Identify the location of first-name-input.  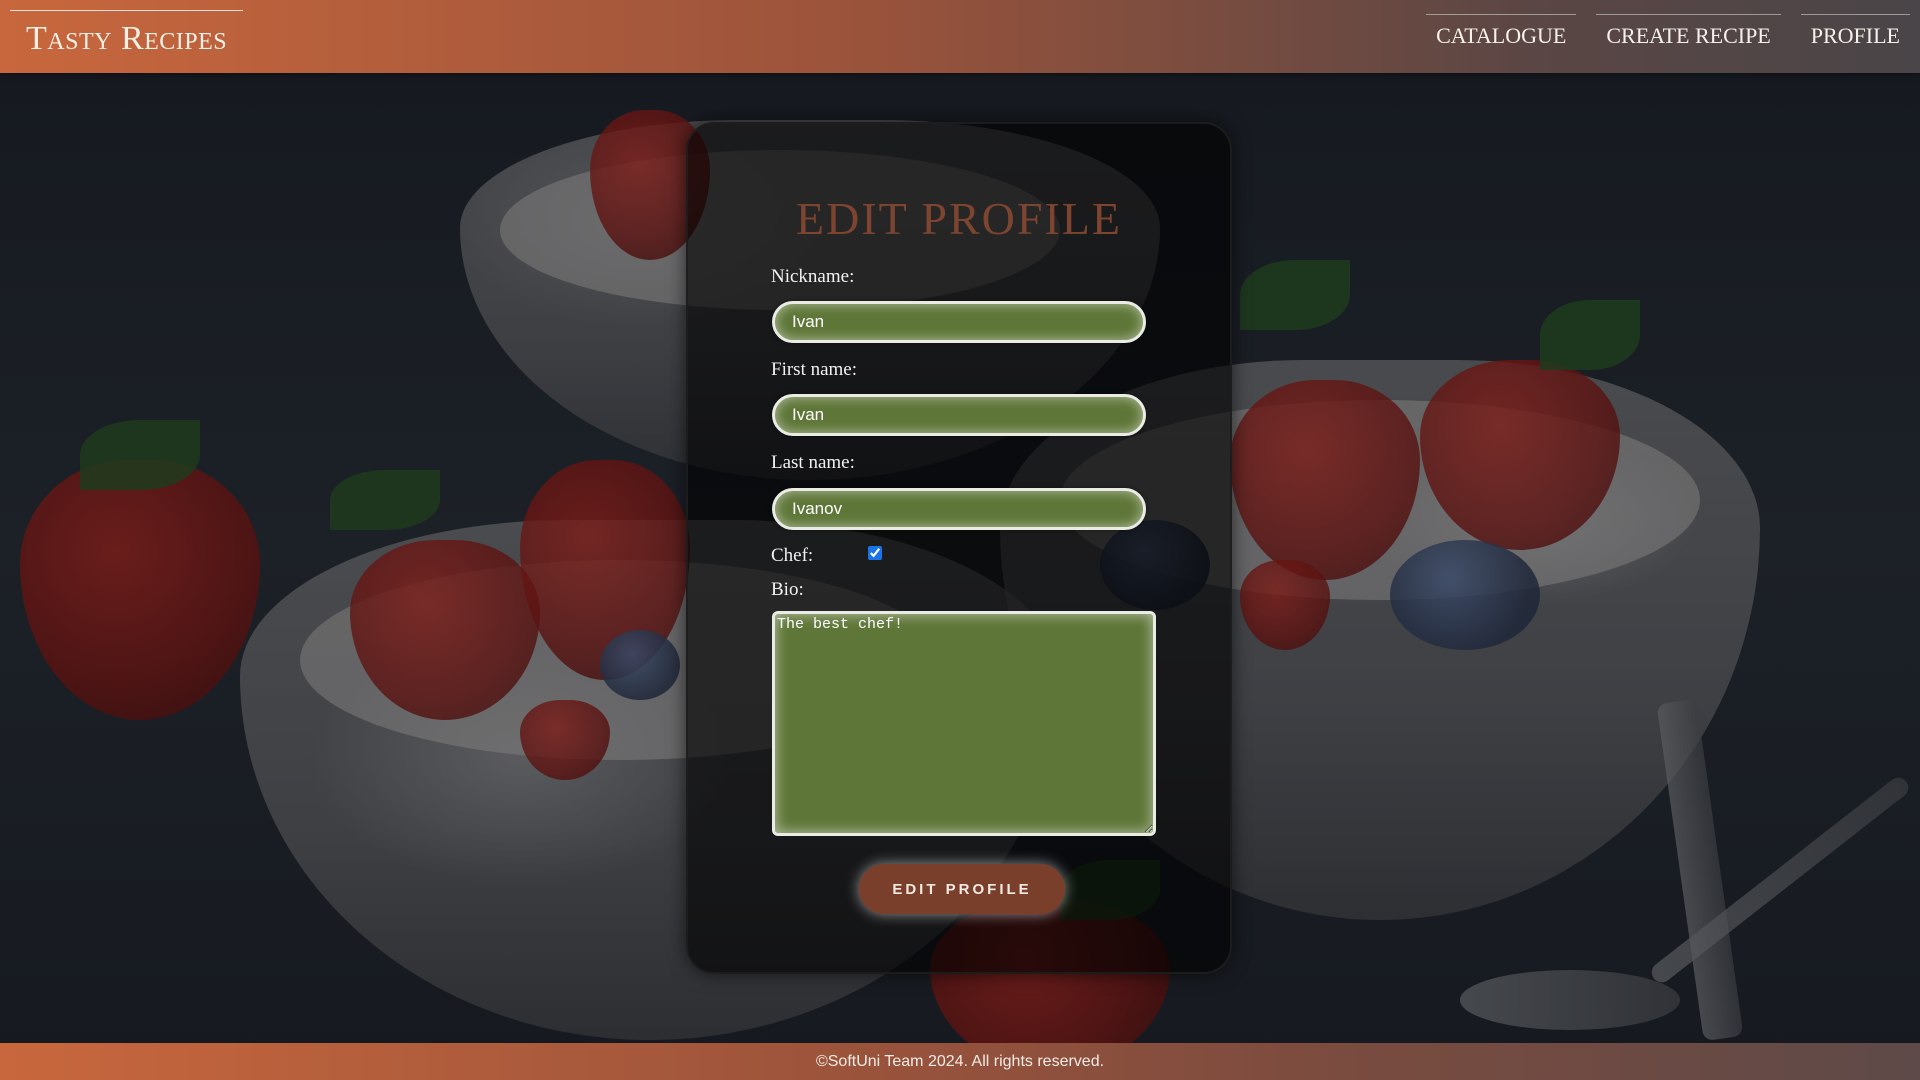
(959, 415).